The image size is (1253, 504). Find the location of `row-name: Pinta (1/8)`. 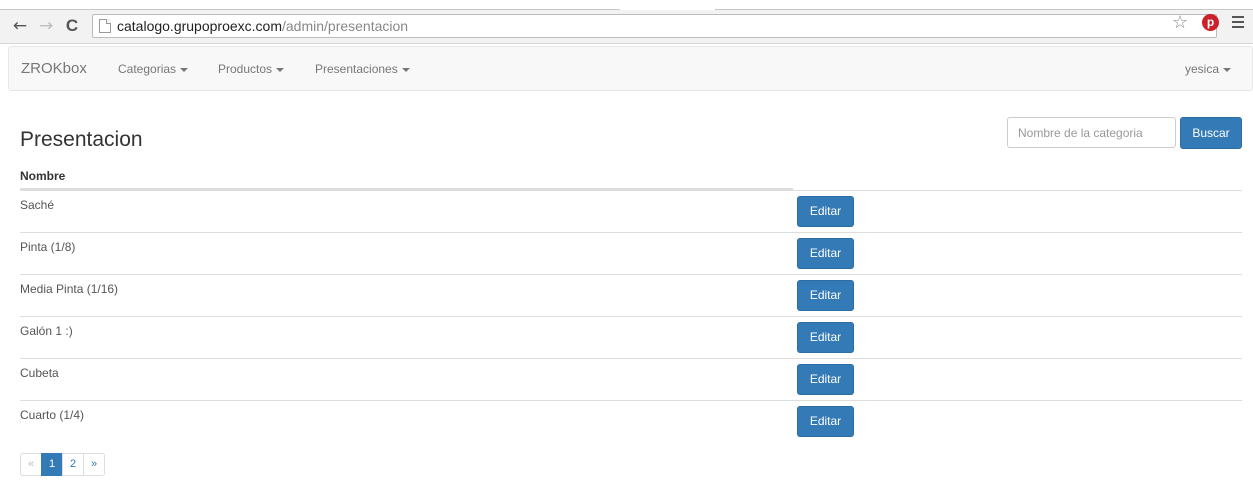

row-name: Pinta (1/8) is located at coordinates (48, 247).